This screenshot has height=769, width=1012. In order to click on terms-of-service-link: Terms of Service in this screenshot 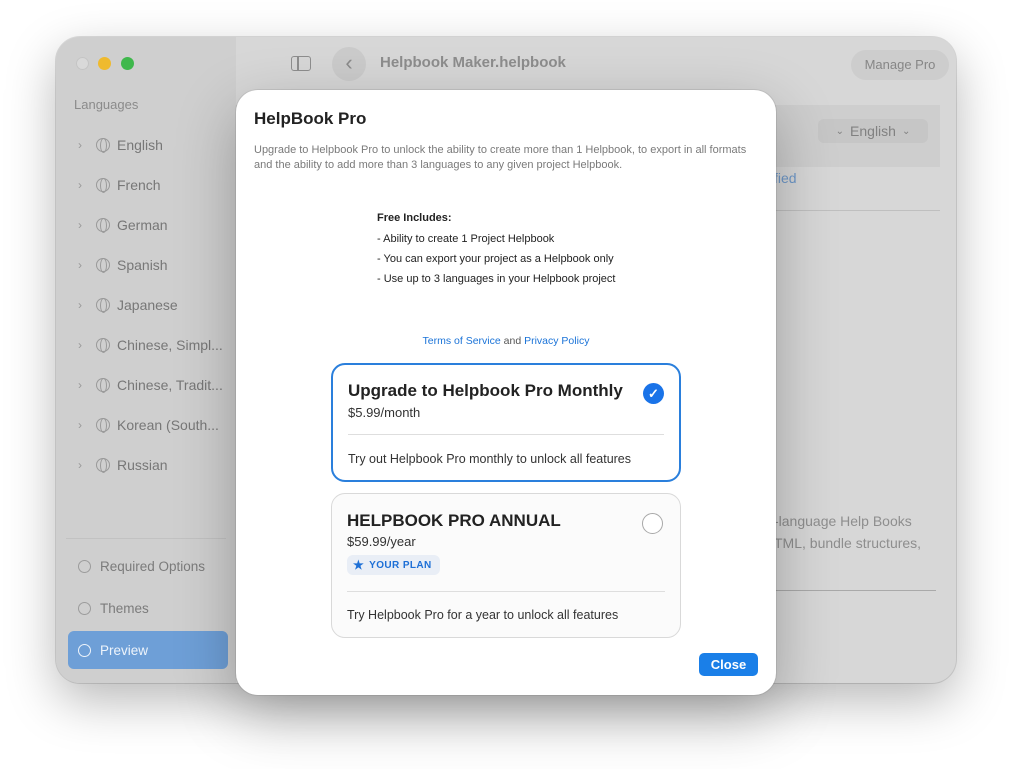, I will do `click(462, 341)`.